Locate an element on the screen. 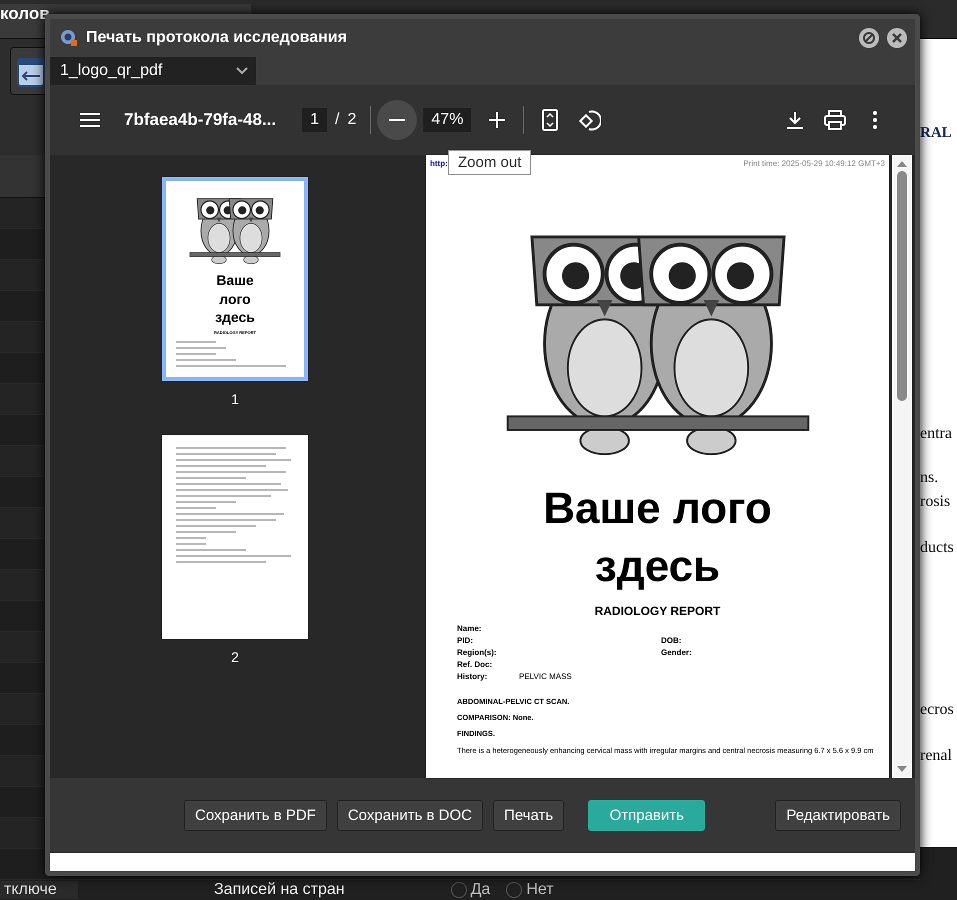 This screenshot has height=900, width=957. close-button is located at coordinates (897, 38).